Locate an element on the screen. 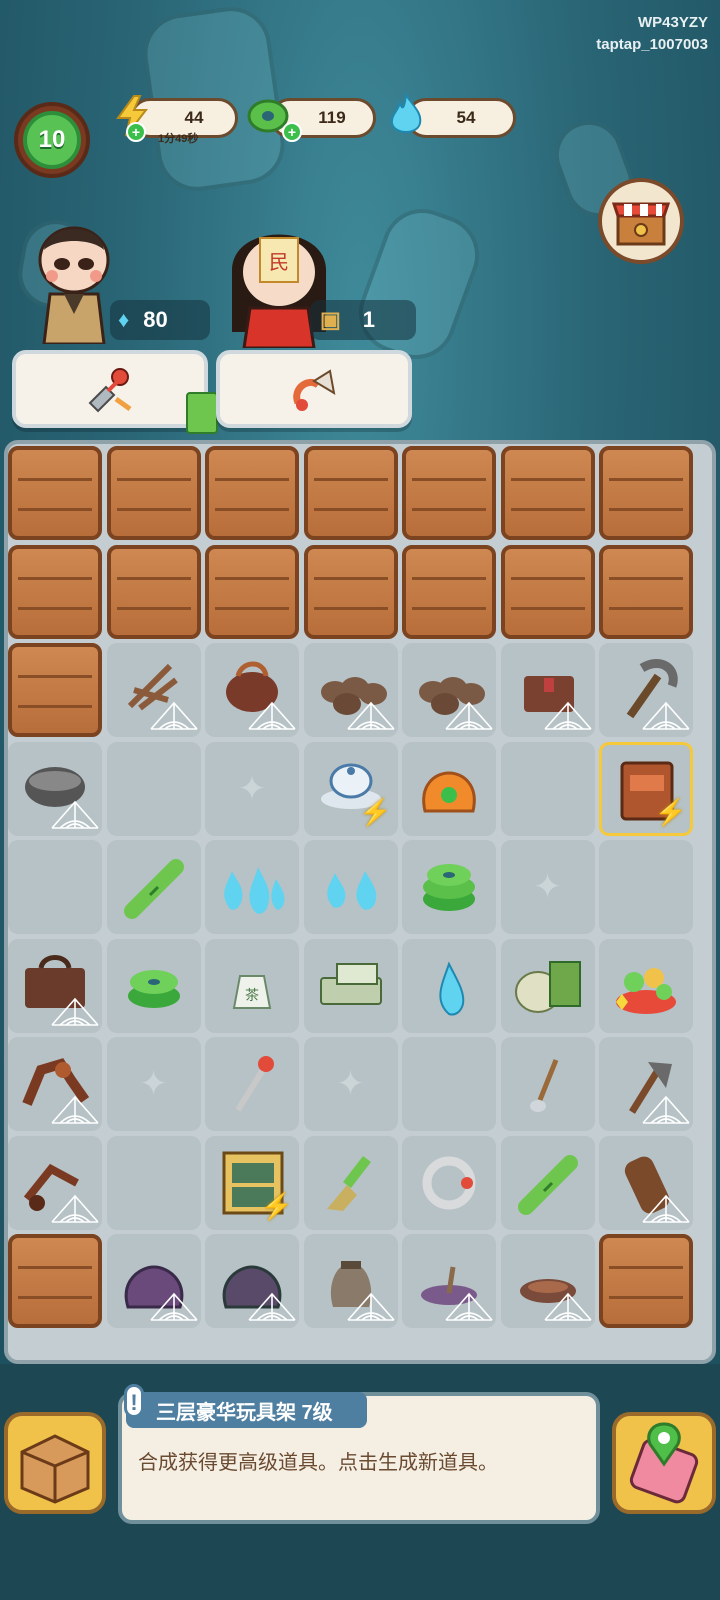 The image size is (720, 1600). blue-flames-cell is located at coordinates (252, 887).